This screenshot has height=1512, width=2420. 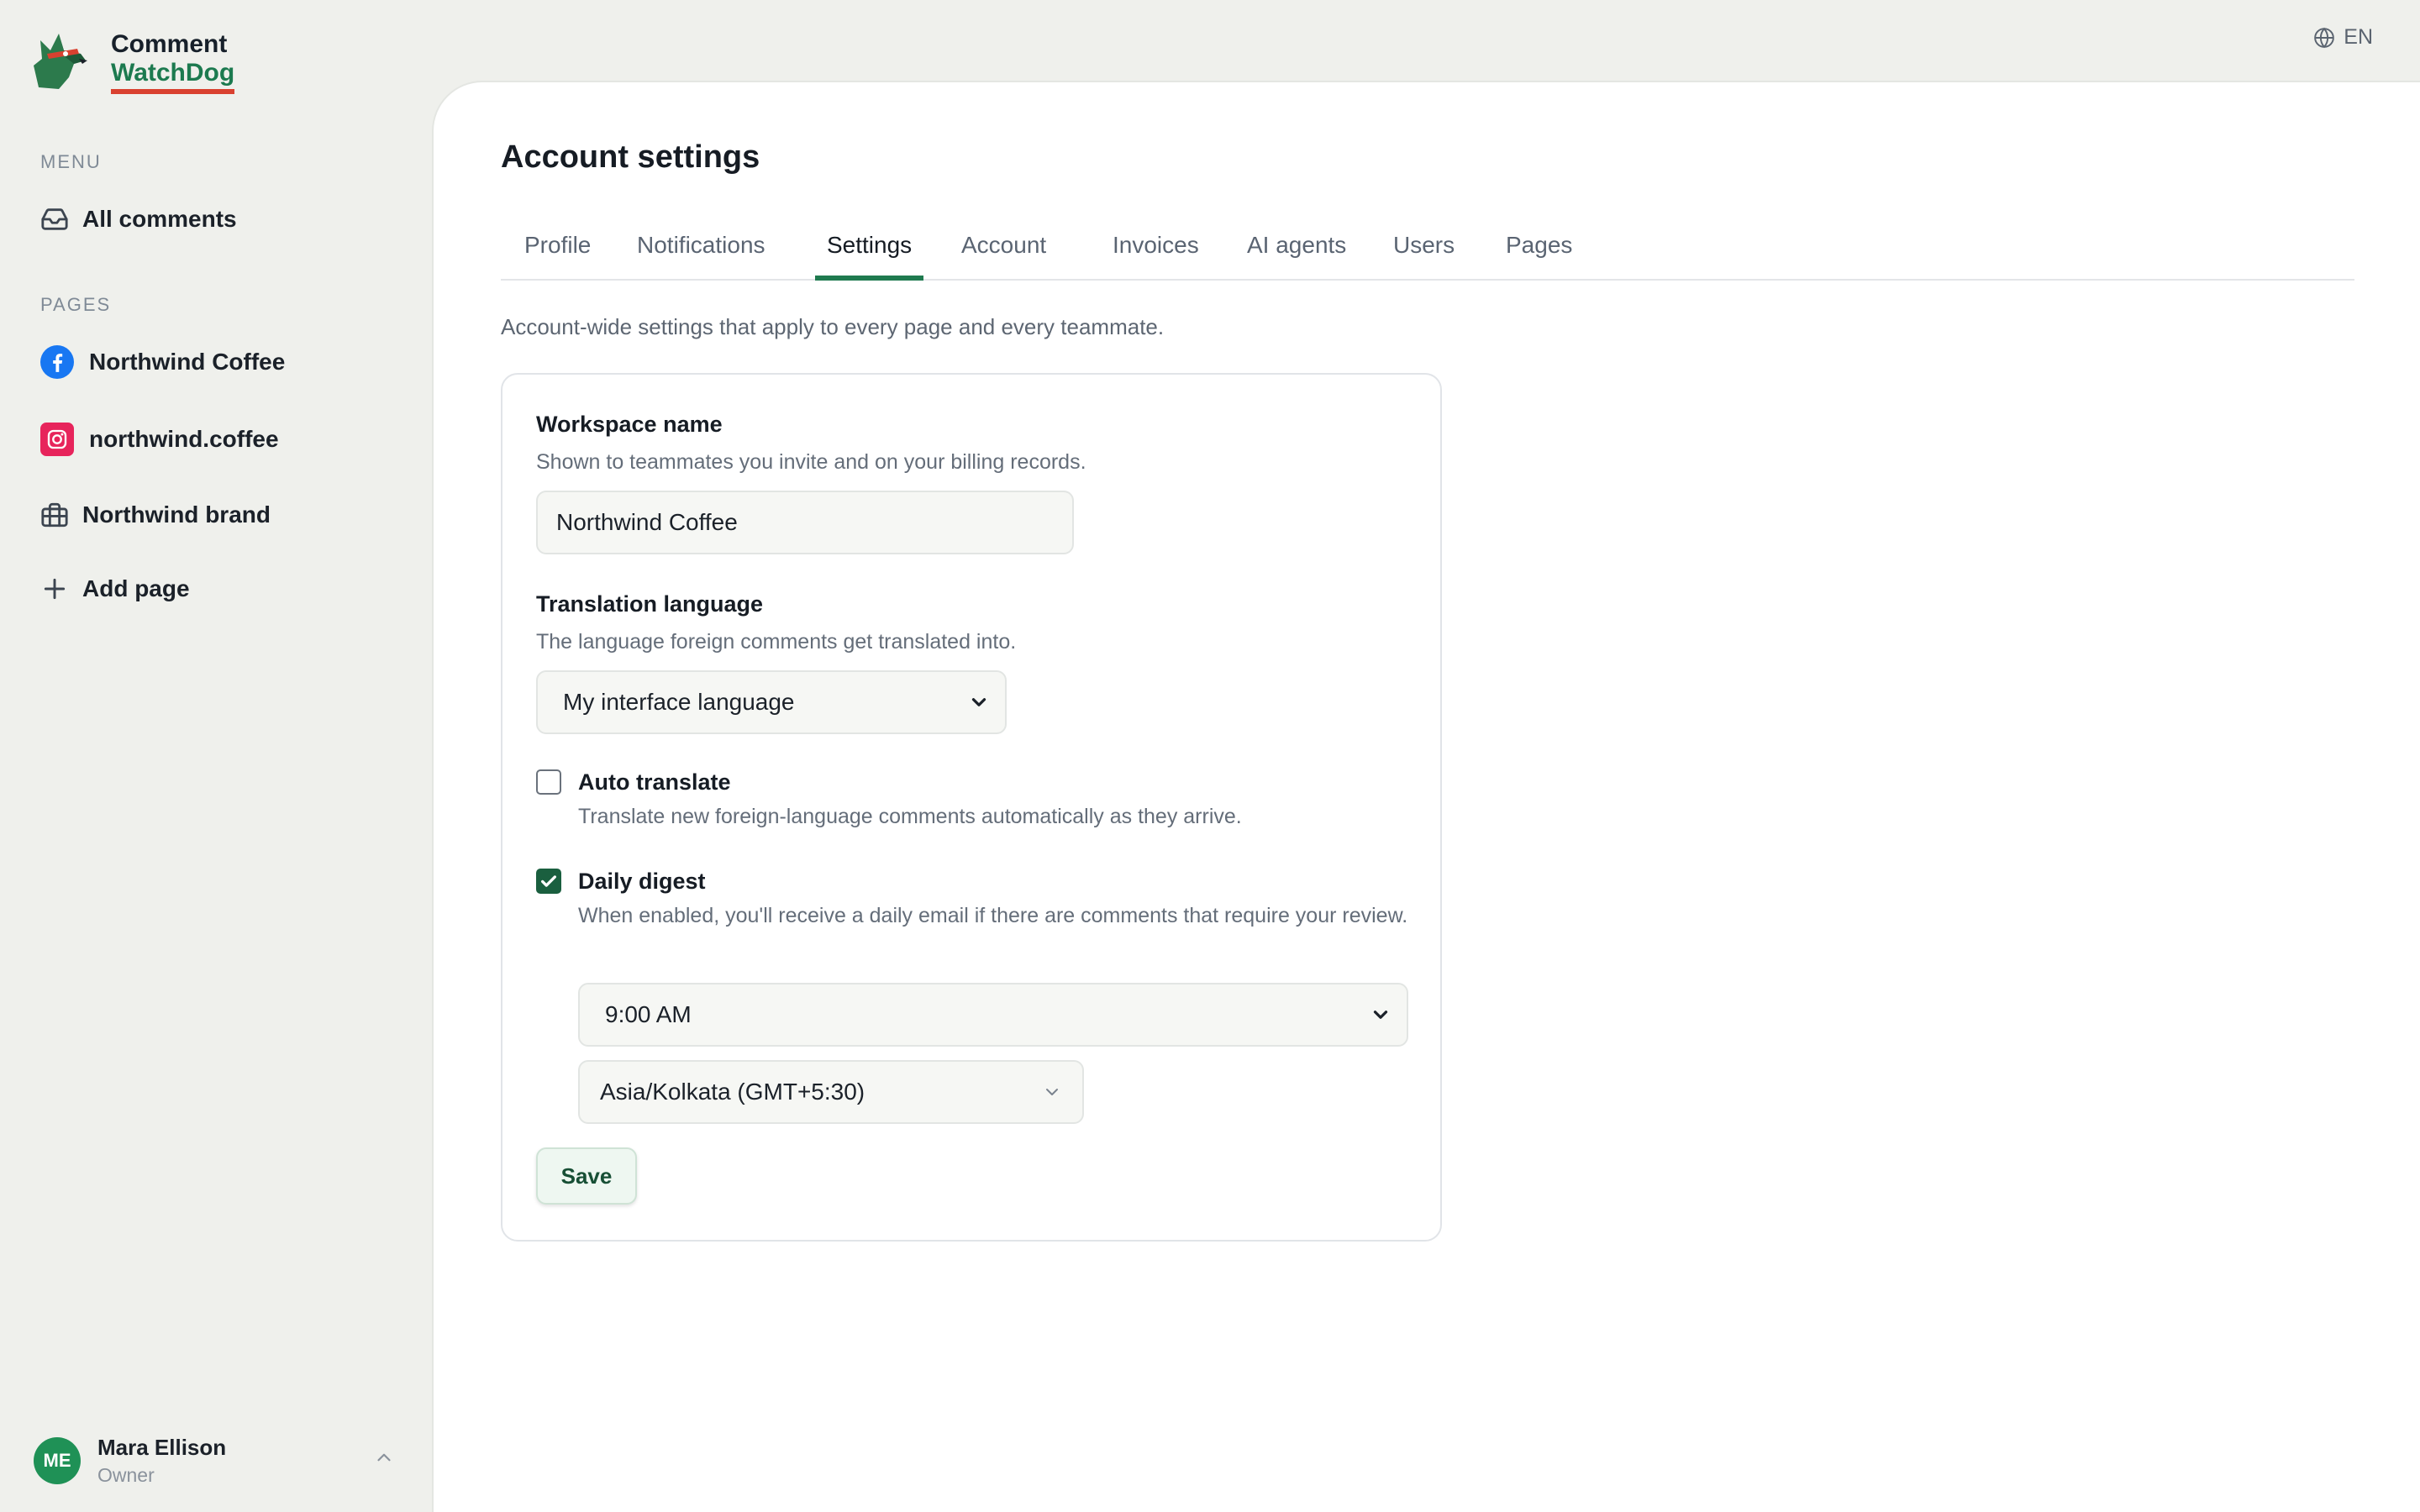 I want to click on tab-profile: Profile, so click(x=557, y=256).